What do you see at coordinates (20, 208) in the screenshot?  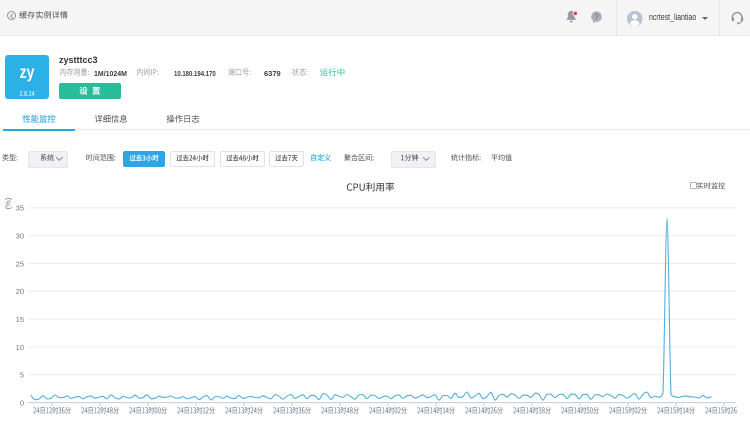 I see `svg-text: 35` at bounding box center [20, 208].